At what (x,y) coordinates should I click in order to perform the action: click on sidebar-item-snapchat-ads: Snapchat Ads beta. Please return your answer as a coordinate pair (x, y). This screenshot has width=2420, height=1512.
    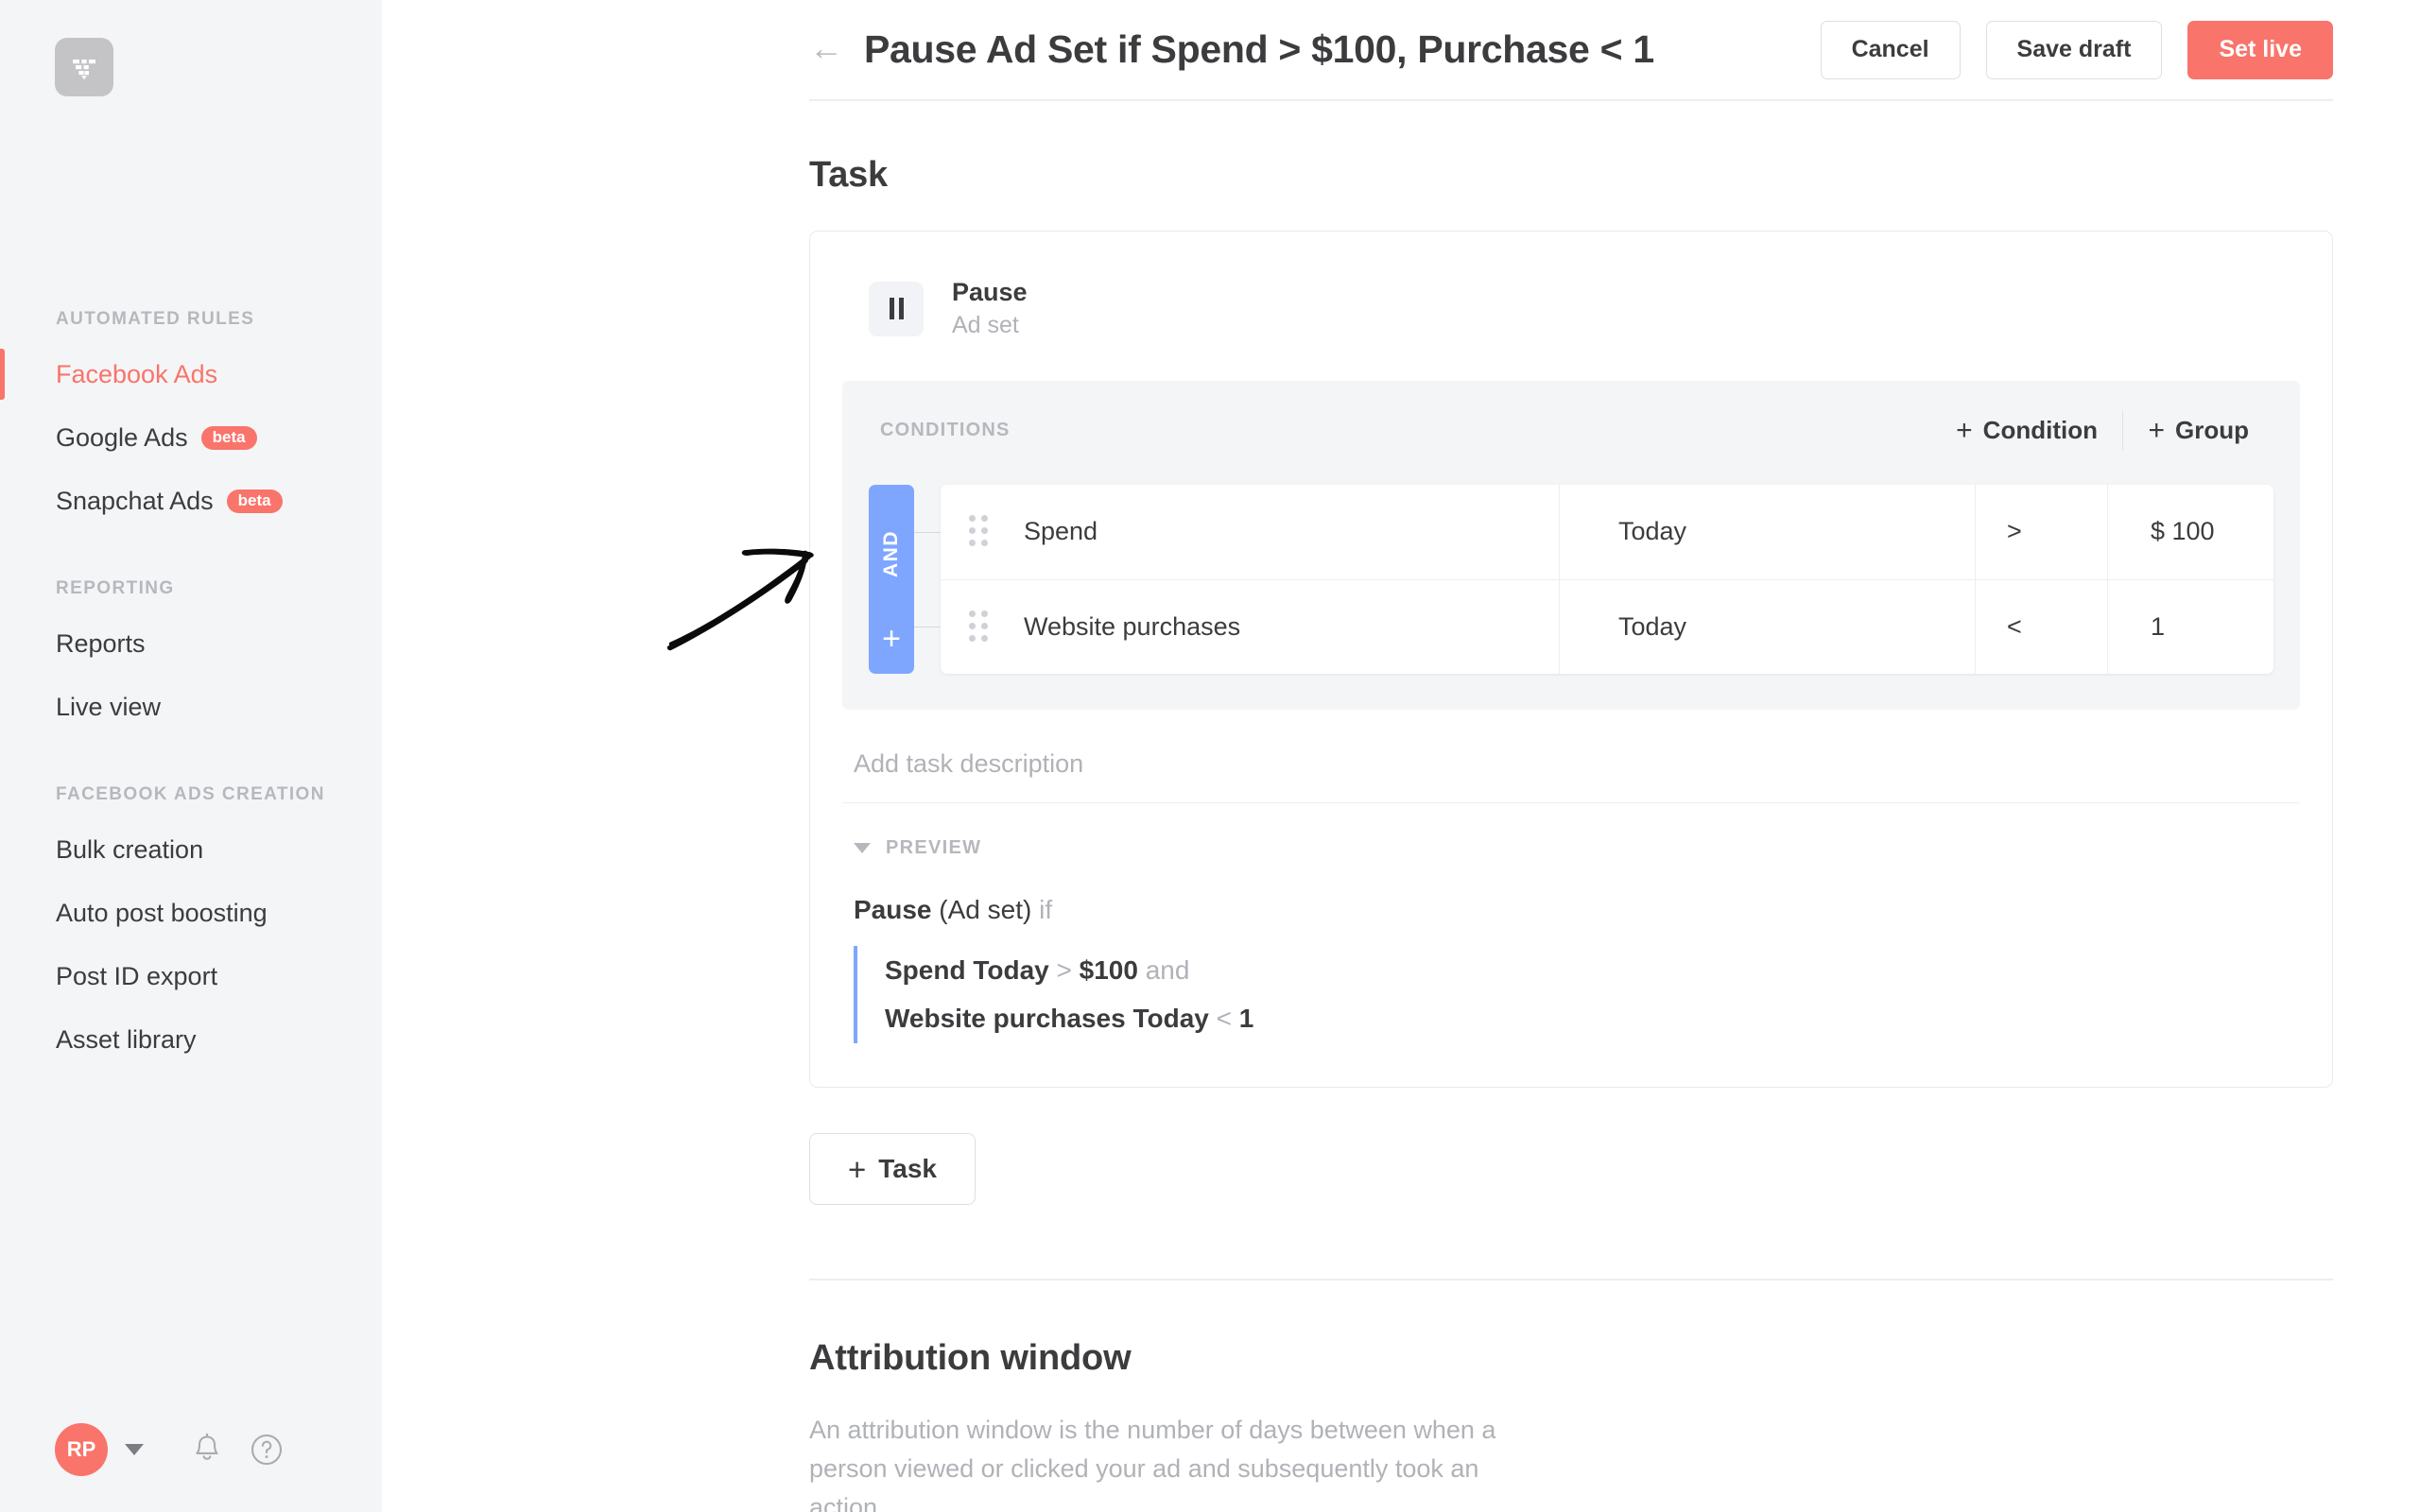
    Looking at the image, I should click on (191, 501).